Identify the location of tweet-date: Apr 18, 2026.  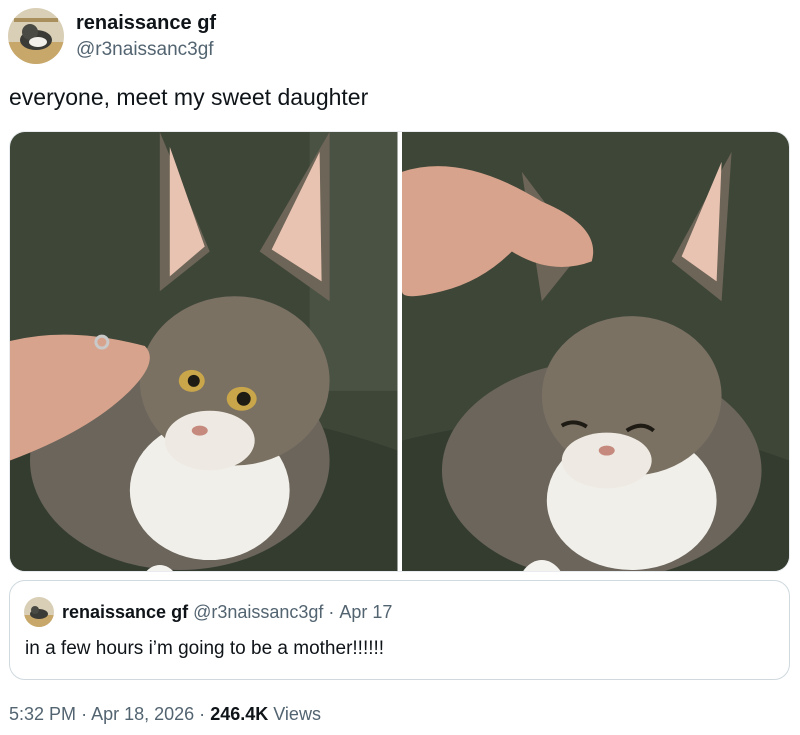
(142, 714).